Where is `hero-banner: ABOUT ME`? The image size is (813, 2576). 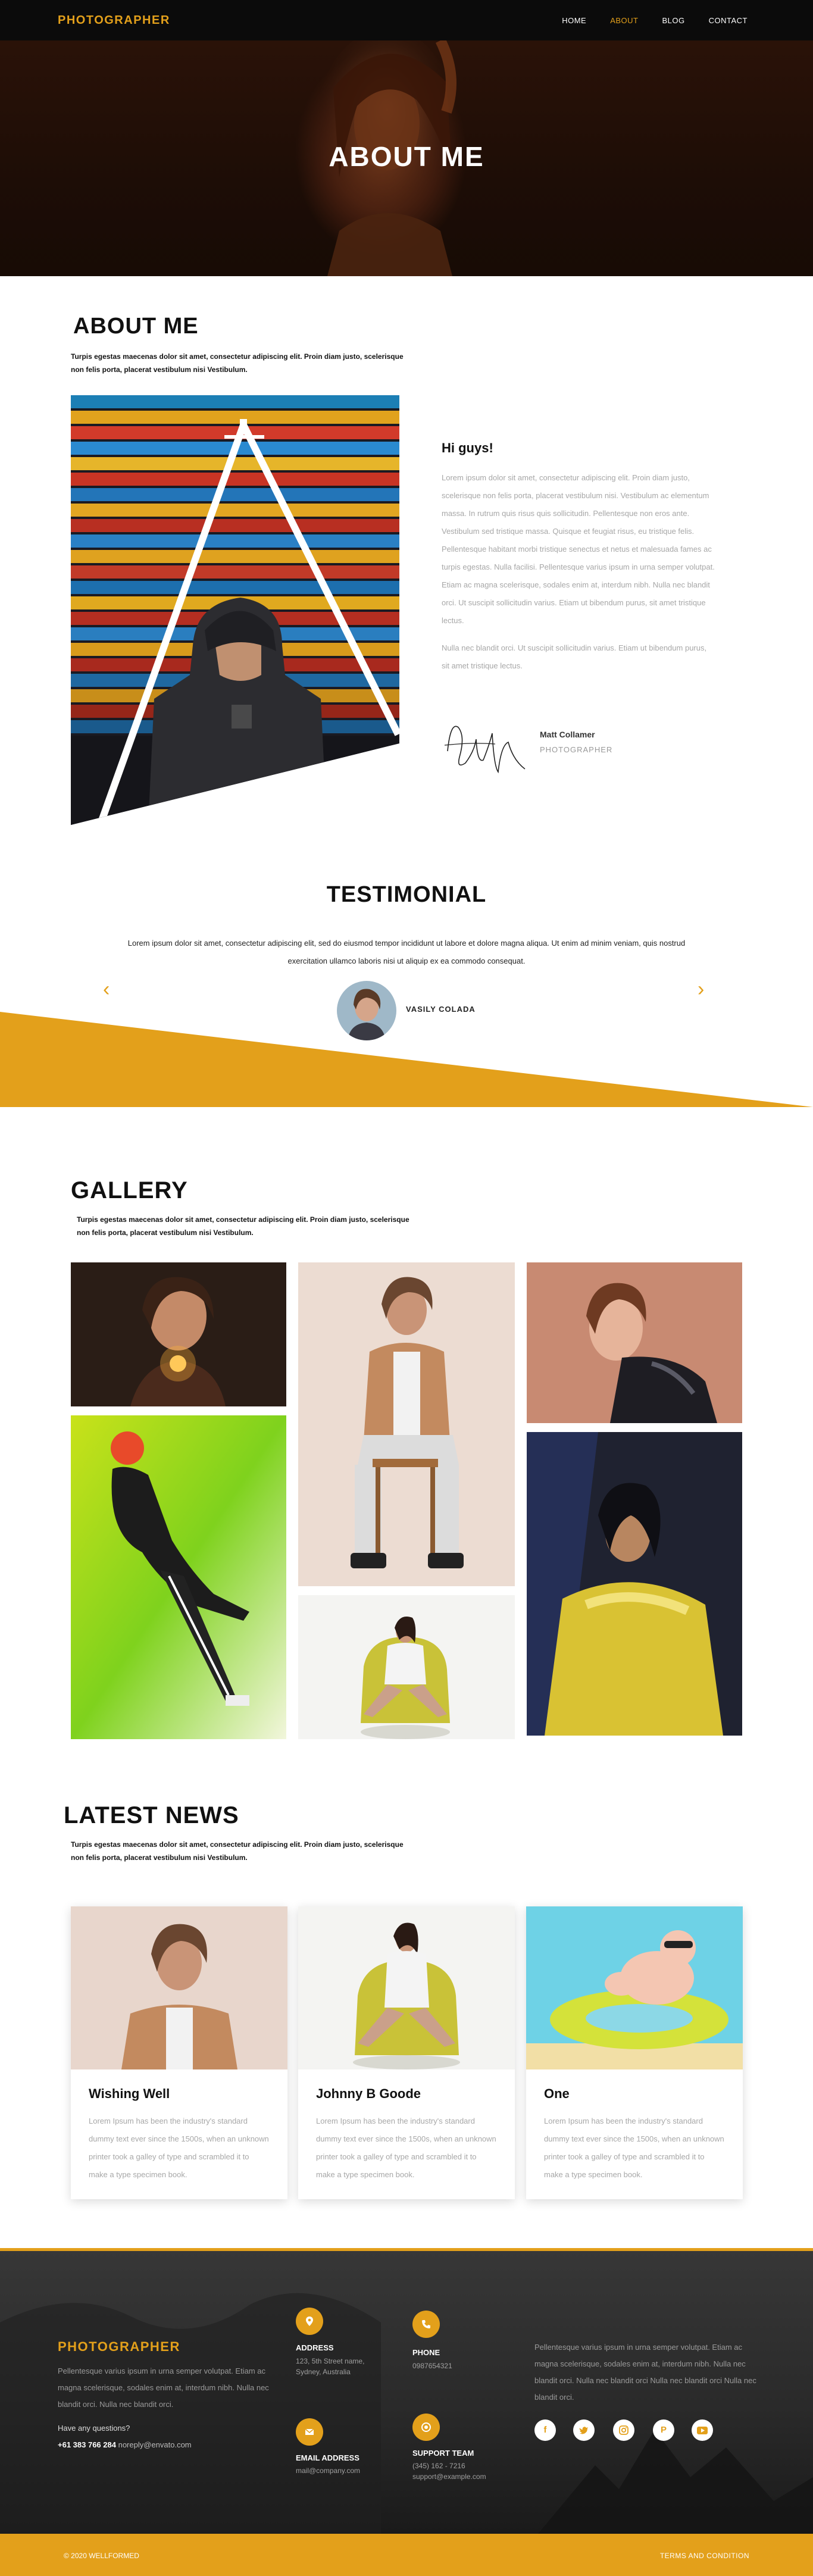 hero-banner: ABOUT ME is located at coordinates (406, 158).